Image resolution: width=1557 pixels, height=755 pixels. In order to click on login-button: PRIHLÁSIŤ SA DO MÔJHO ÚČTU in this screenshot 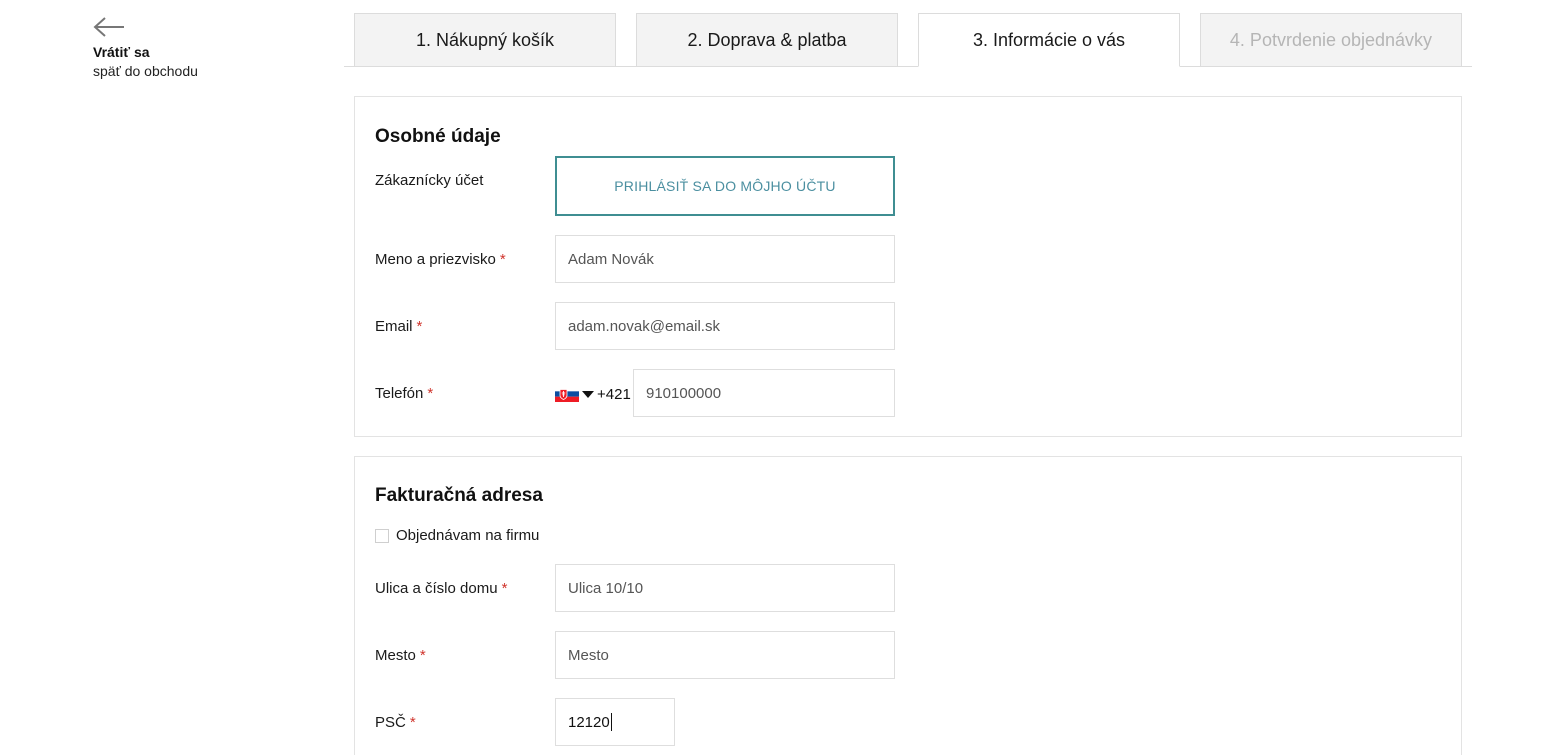, I will do `click(725, 186)`.